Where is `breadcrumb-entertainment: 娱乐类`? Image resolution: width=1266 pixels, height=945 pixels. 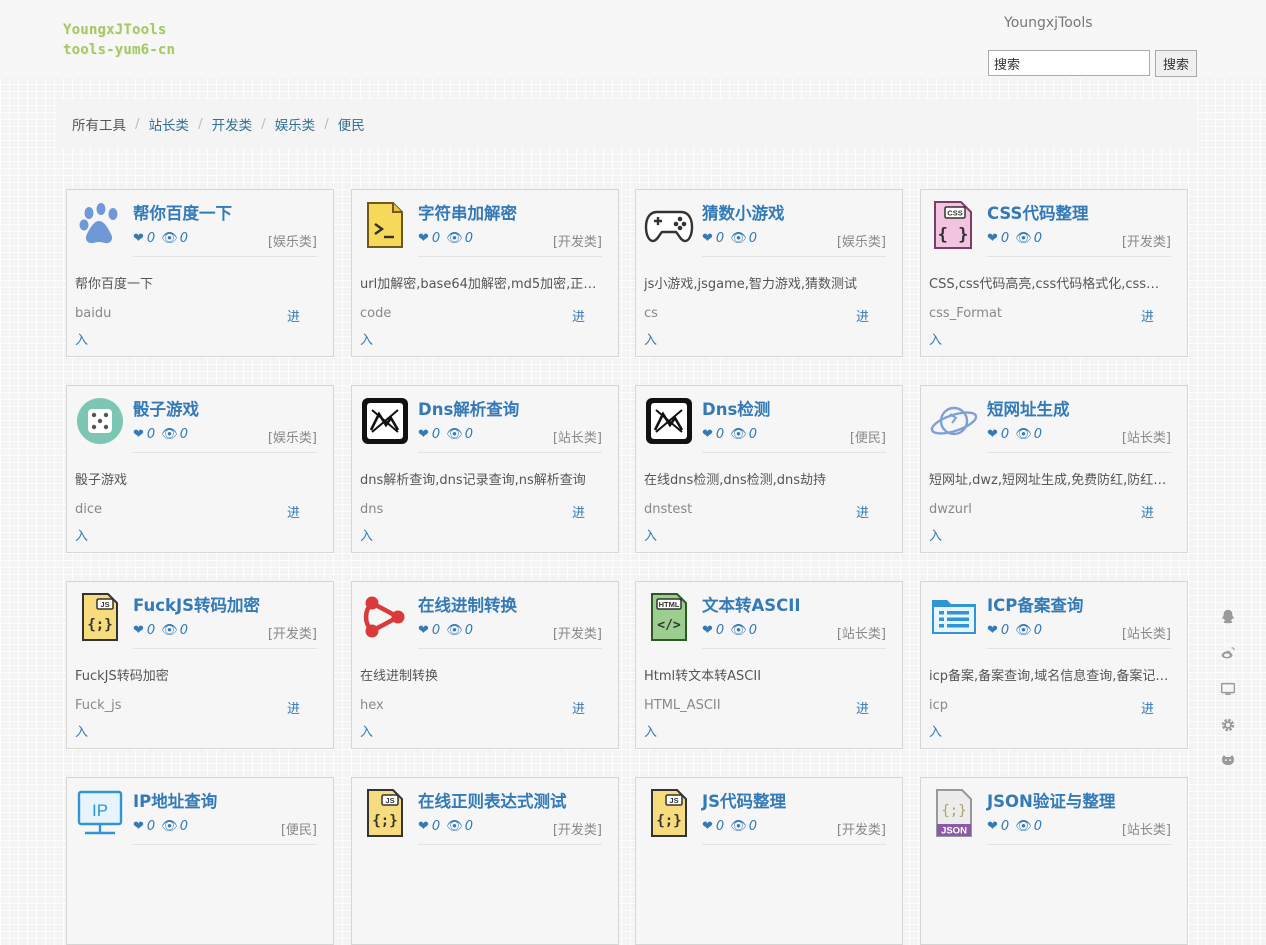
breadcrumb-entertainment: 娱乐类 is located at coordinates (295, 124).